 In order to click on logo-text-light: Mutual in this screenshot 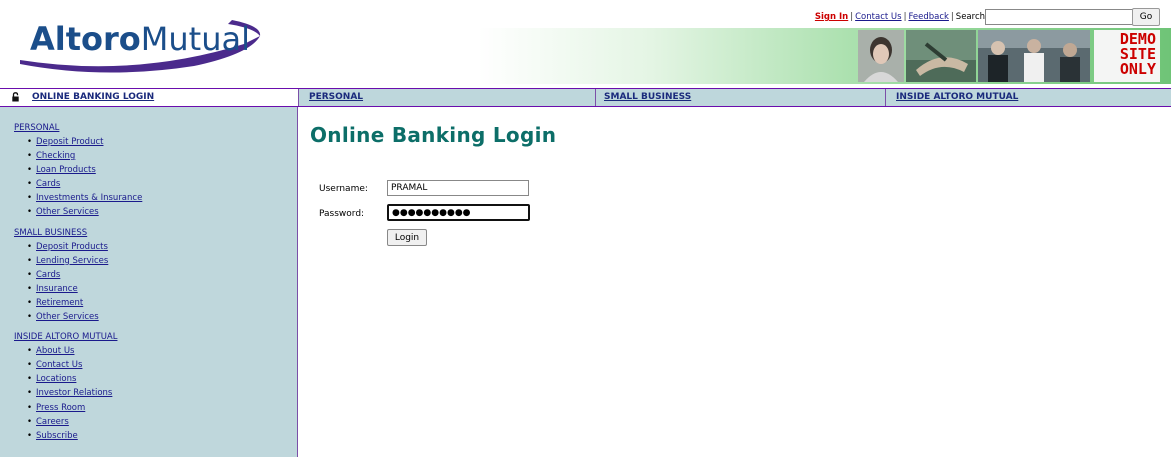, I will do `click(195, 39)`.